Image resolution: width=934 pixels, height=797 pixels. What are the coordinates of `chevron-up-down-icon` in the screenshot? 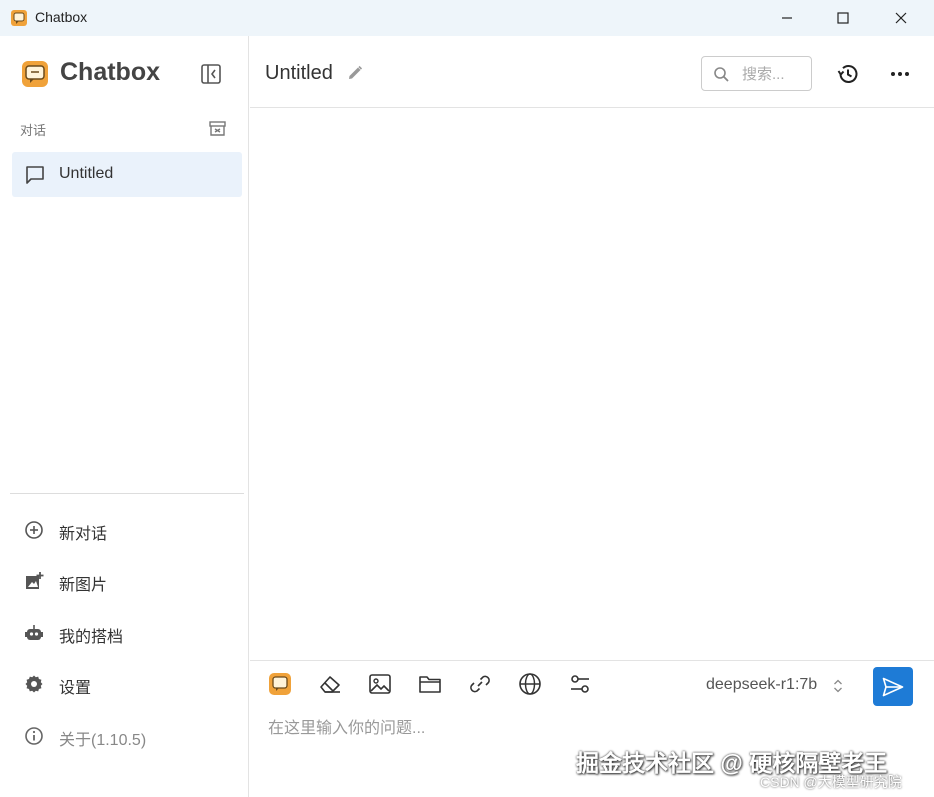 It's located at (838, 686).